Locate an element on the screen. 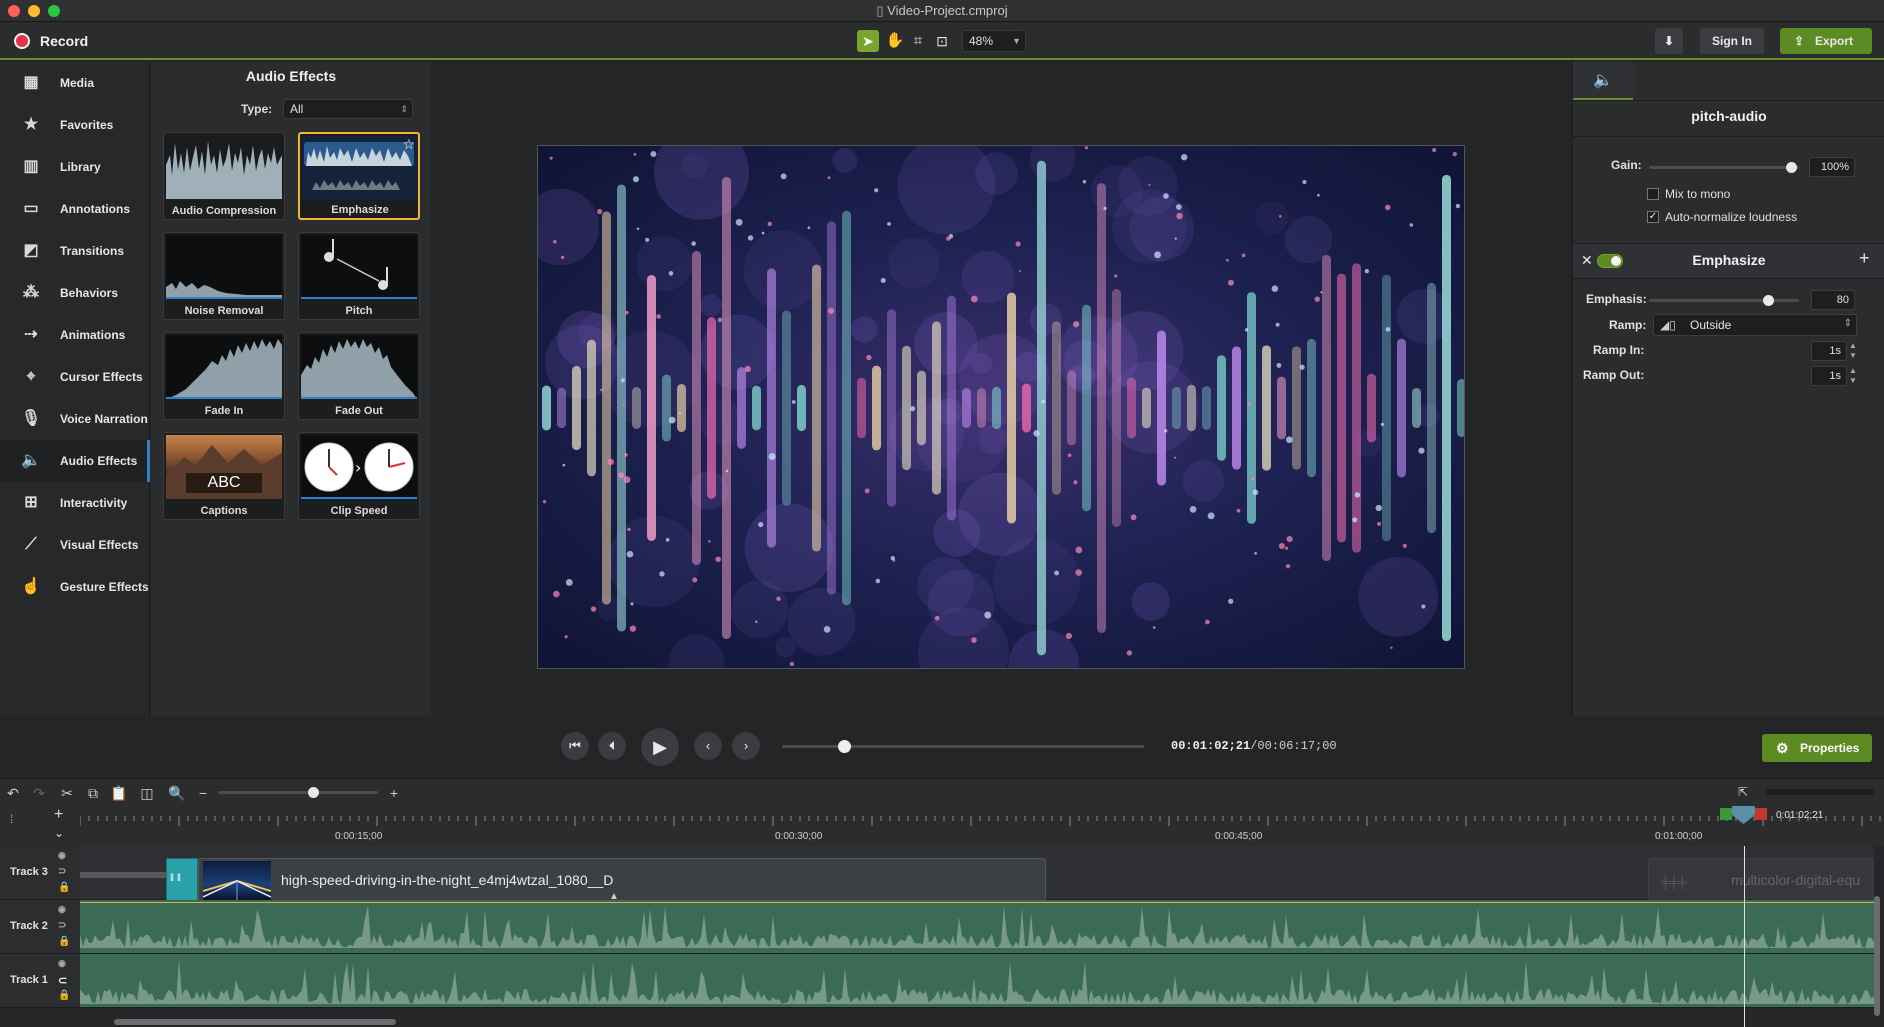 This screenshot has height=1027, width=1884. sidebar-item-library: ▥ Library is located at coordinates (75, 167).